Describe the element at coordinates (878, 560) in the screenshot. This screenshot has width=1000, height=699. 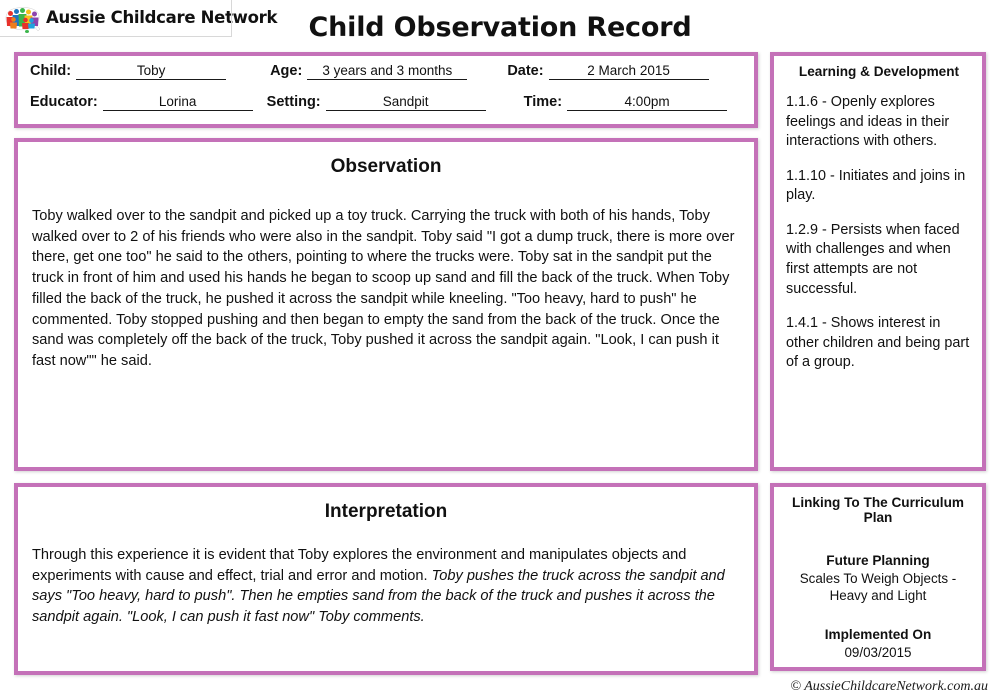
I see `future-planning-label: Future Planning` at that location.